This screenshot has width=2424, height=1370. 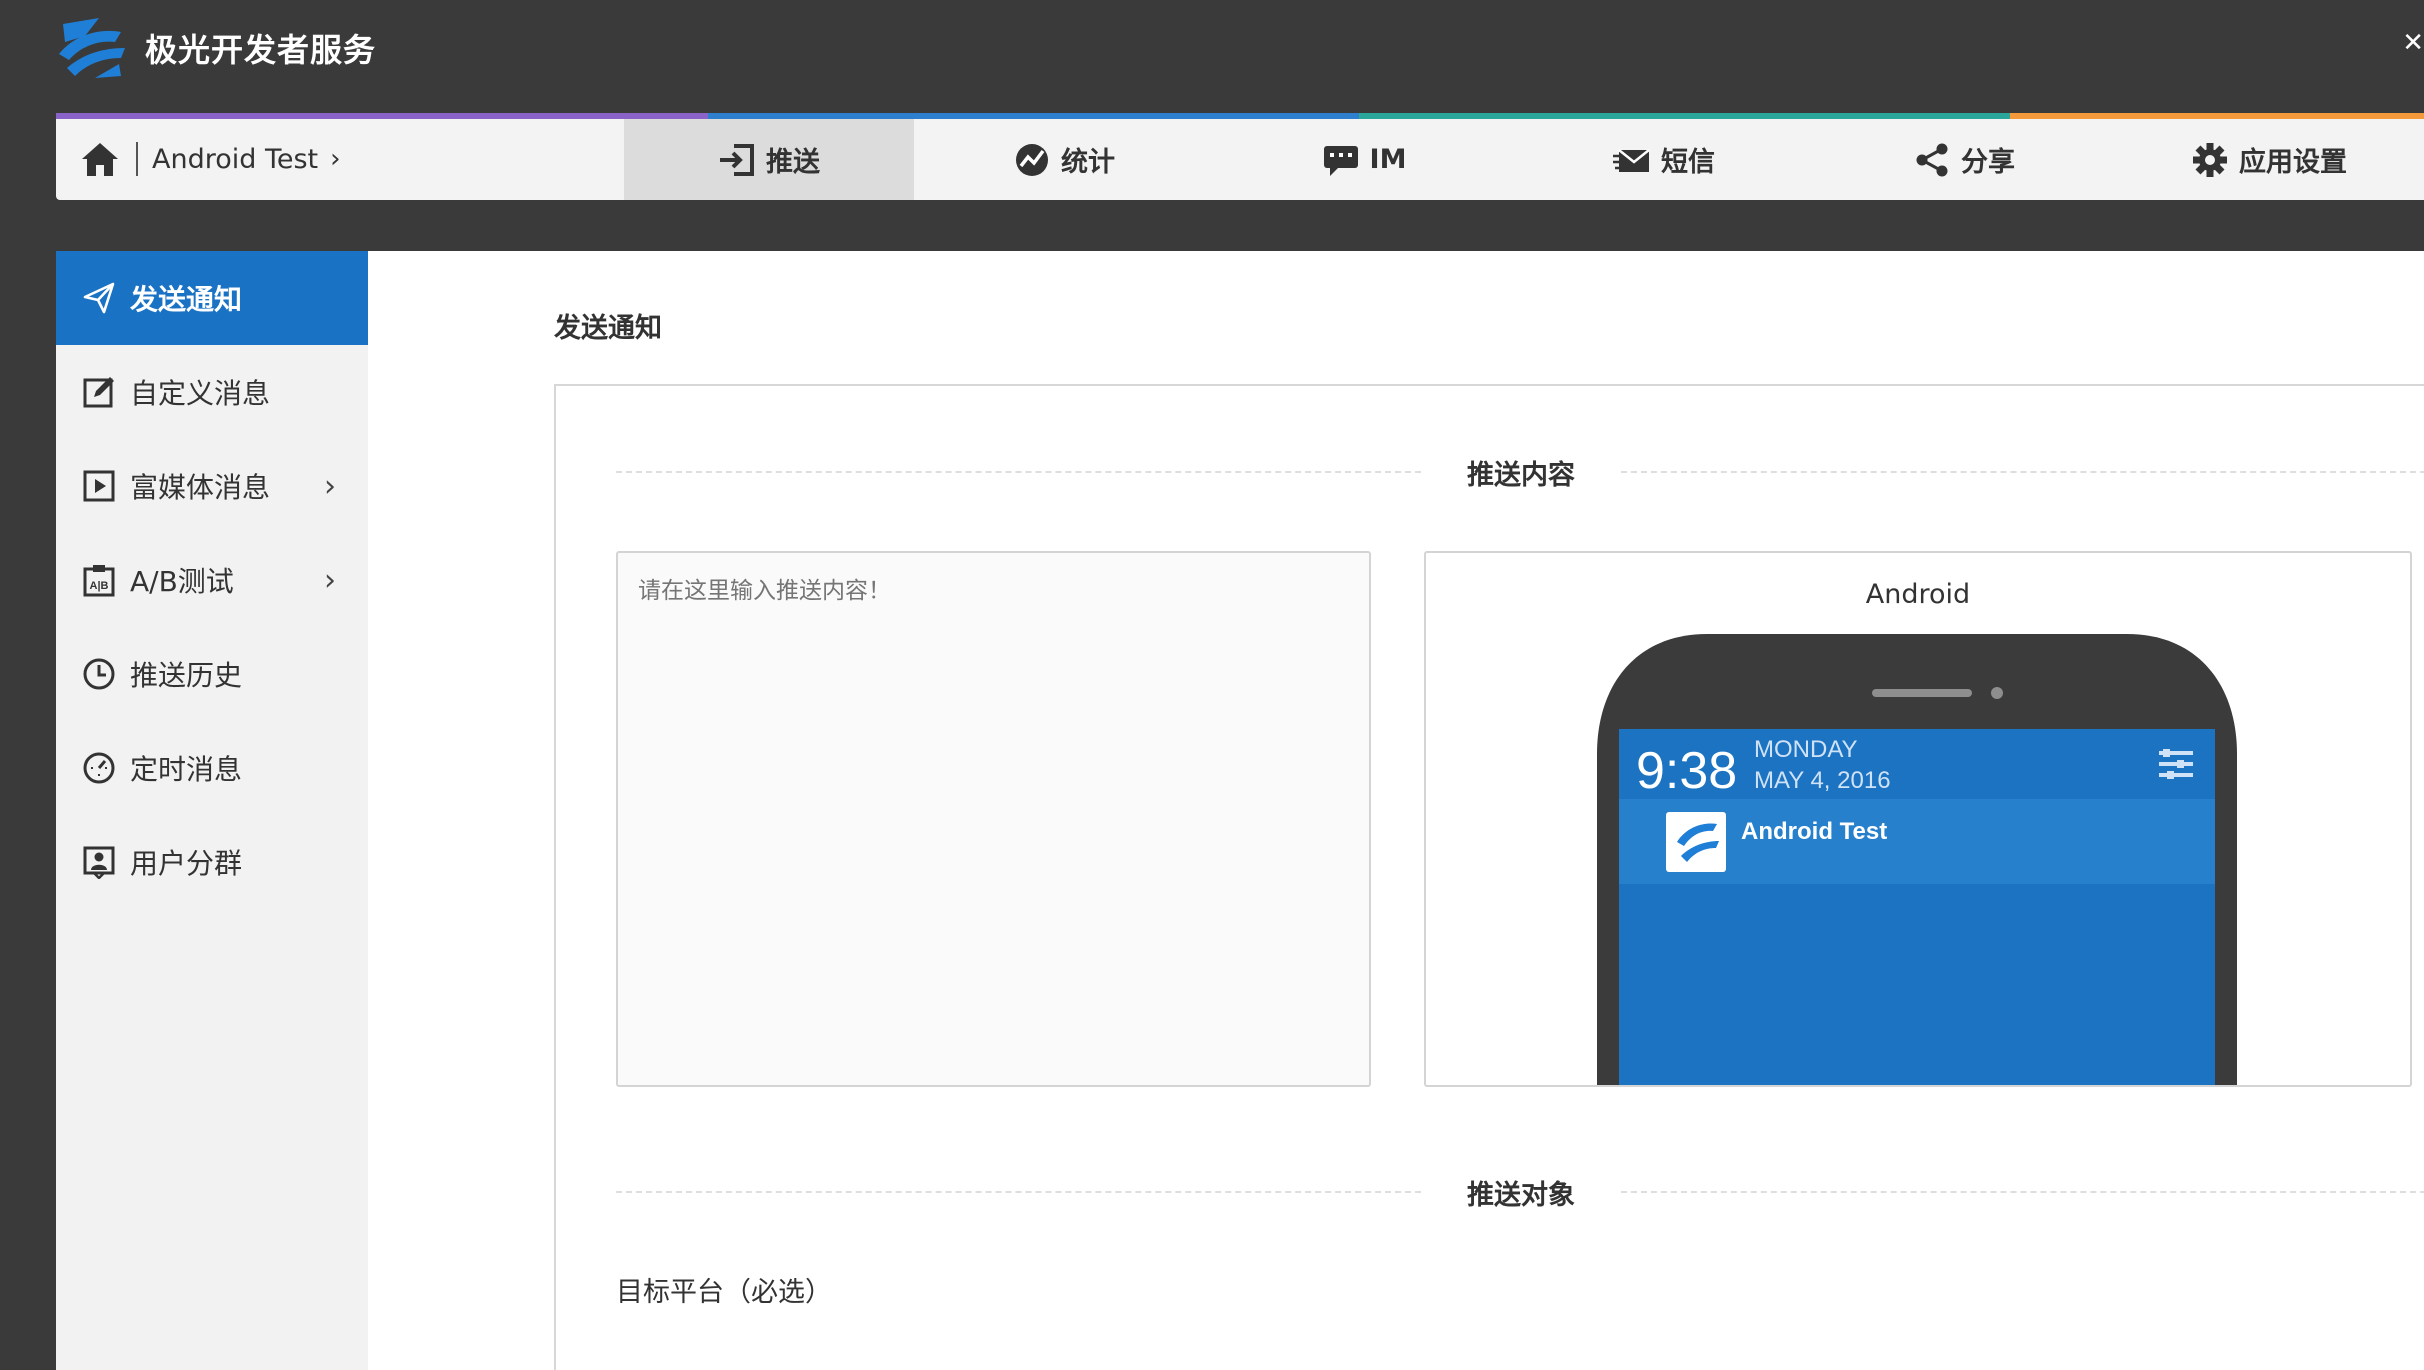 What do you see at coordinates (1631, 160) in the screenshot?
I see `sms-icon` at bounding box center [1631, 160].